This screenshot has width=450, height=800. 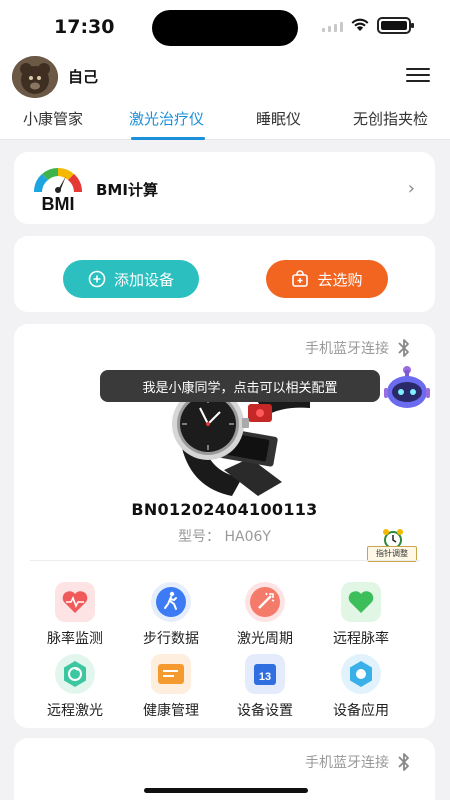 What do you see at coordinates (171, 711) in the screenshot?
I see `feature-label: 健康管理` at bounding box center [171, 711].